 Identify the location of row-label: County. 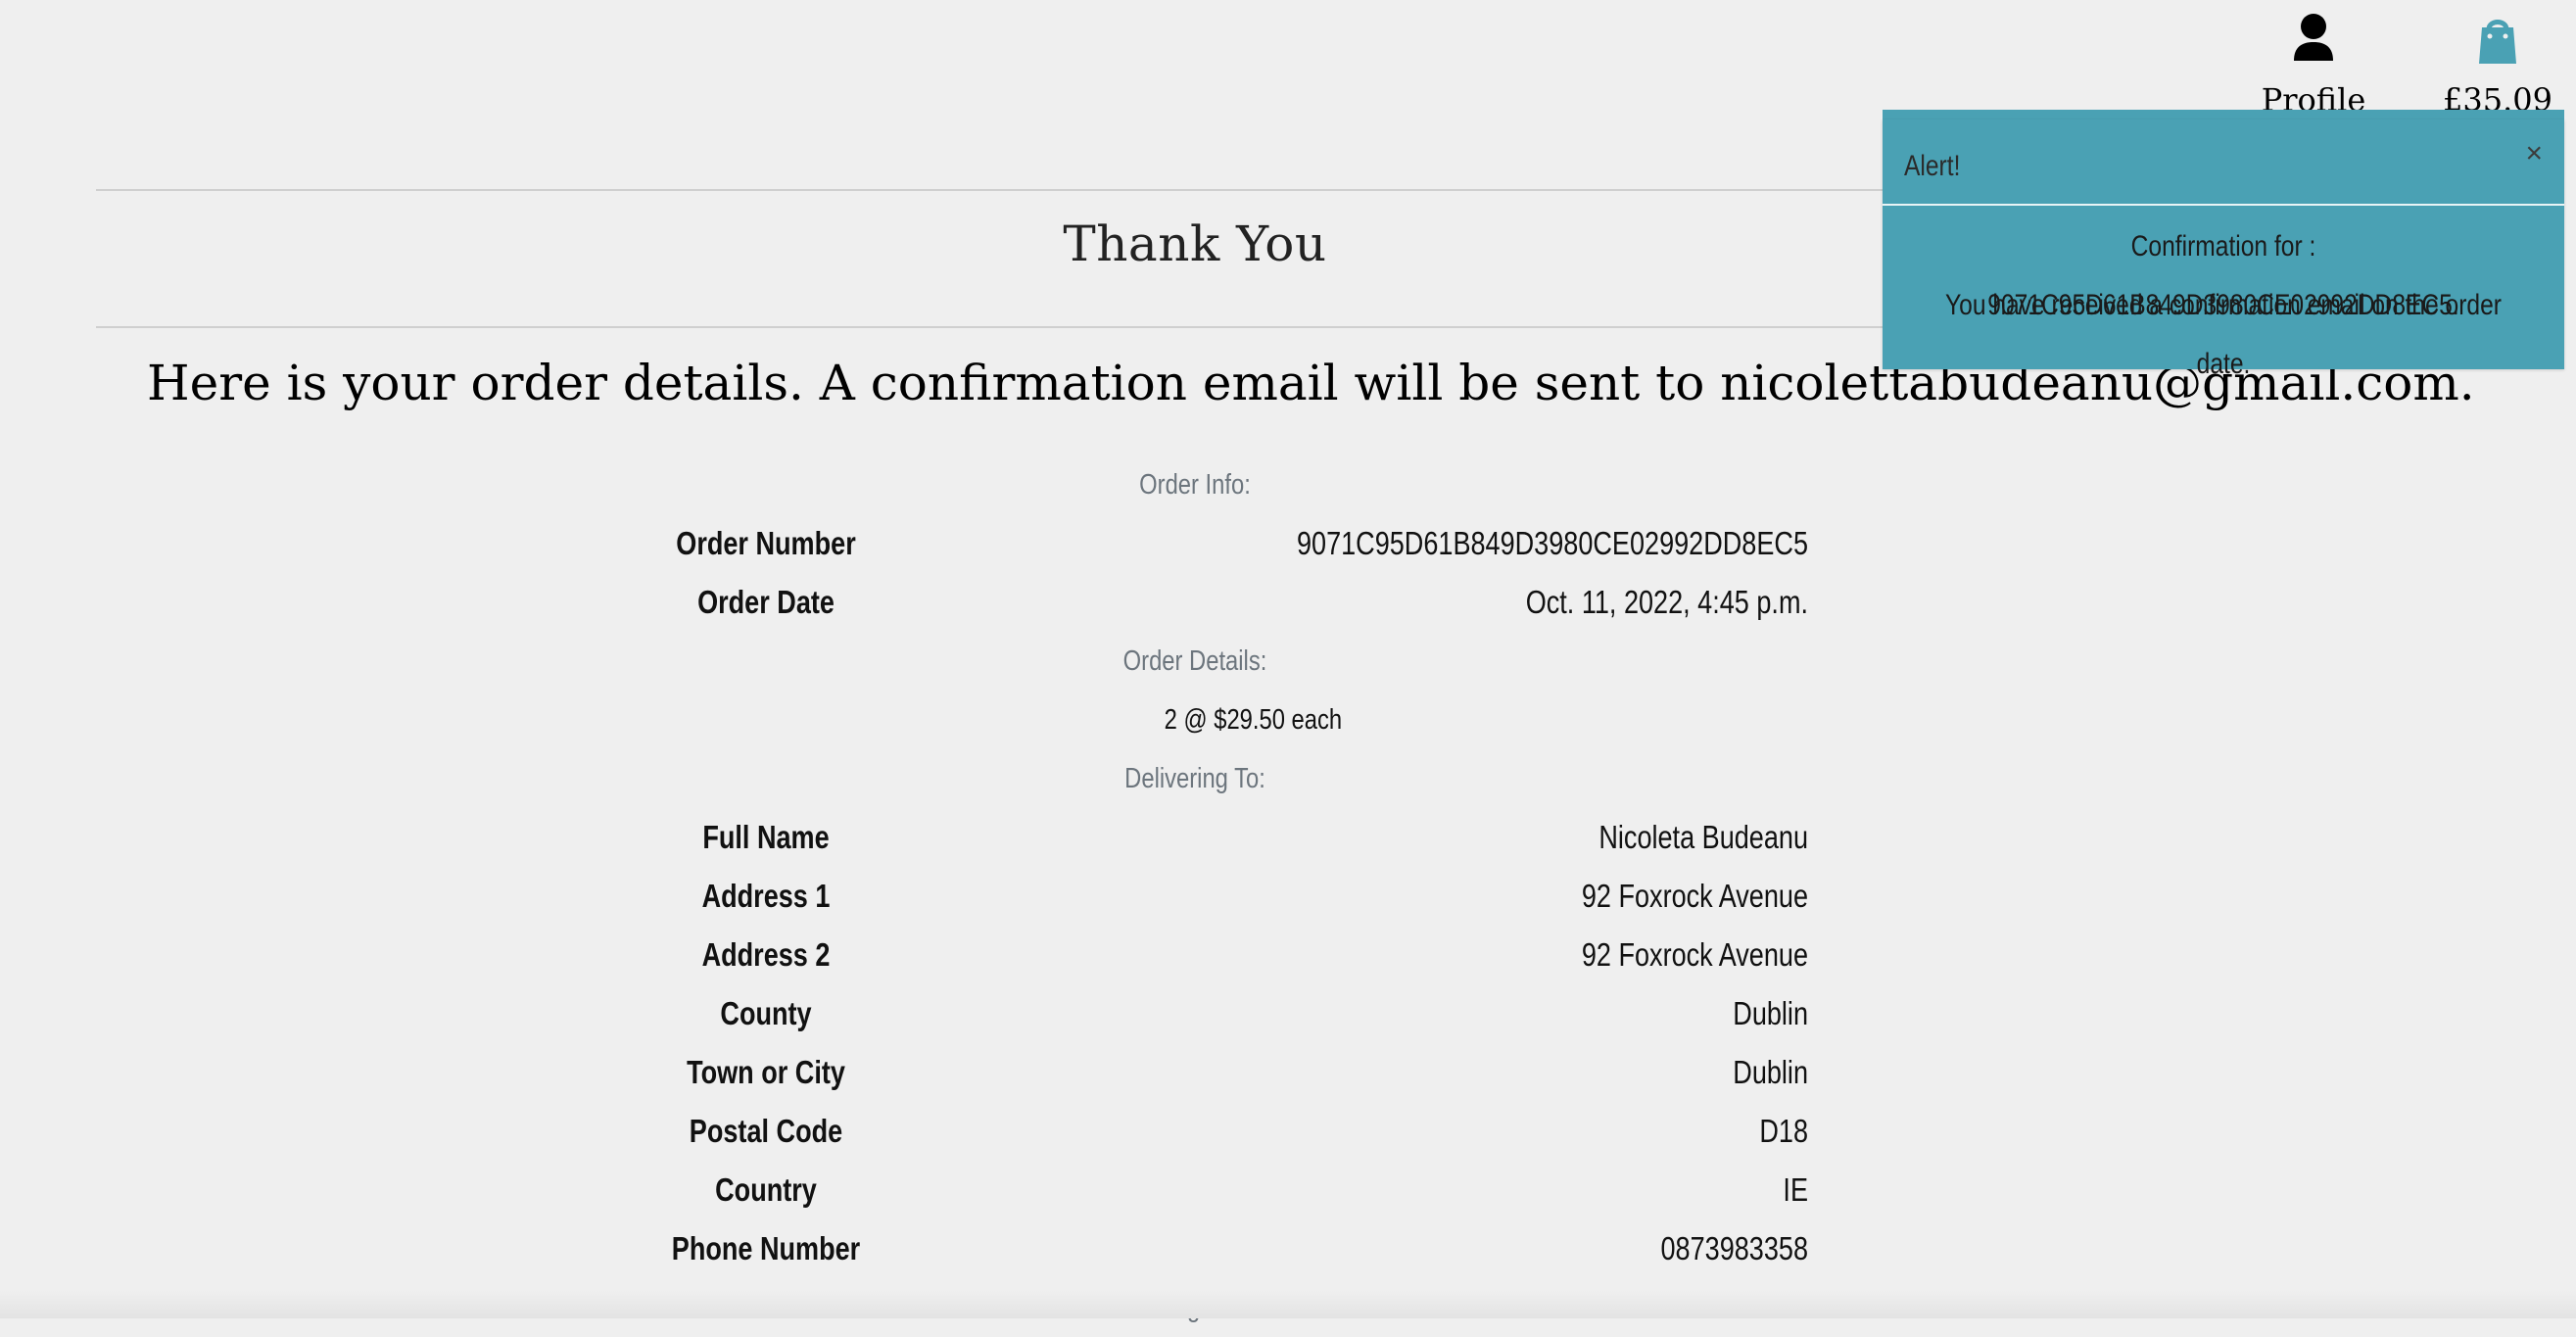
(766, 1013).